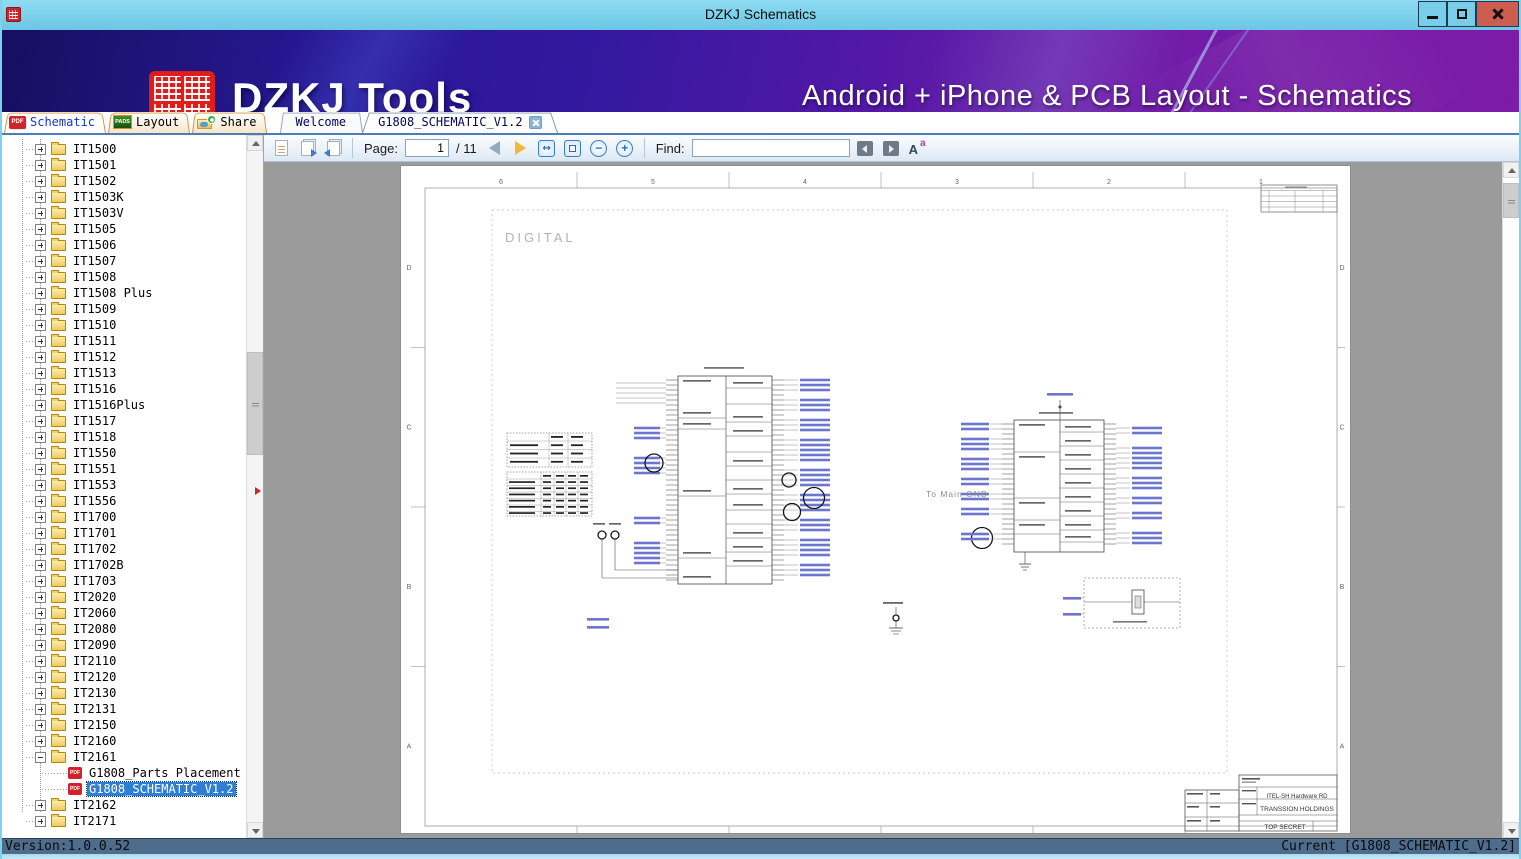 The height and width of the screenshot is (859, 1521). Describe the element at coordinates (124, 597) in the screenshot. I see `tree-item: IT2020` at that location.